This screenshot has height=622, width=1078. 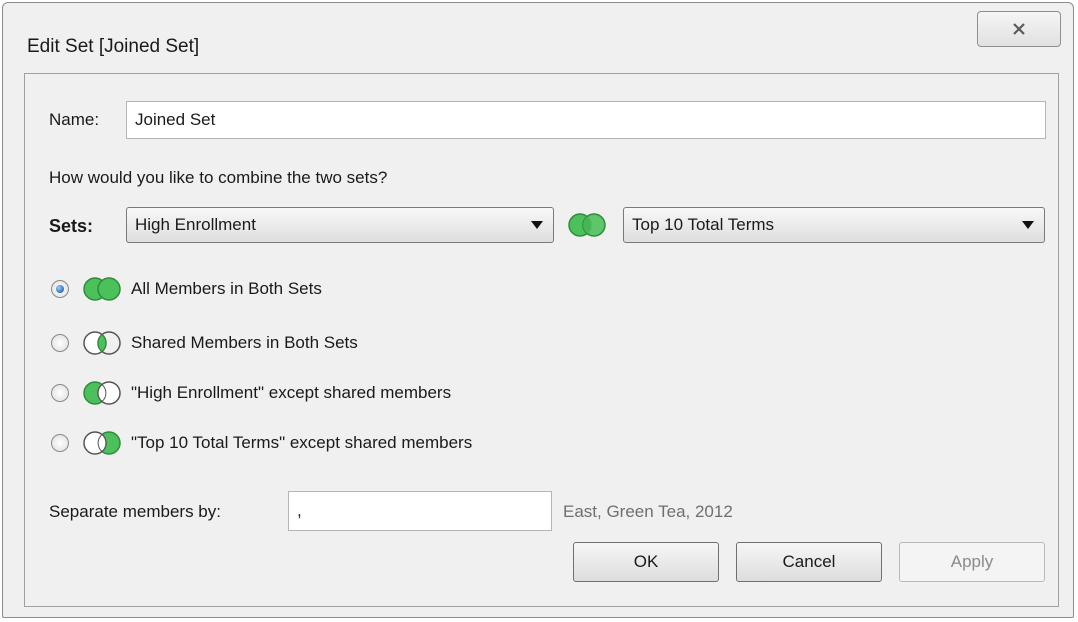 I want to click on venn-right-only-icon, so click(x=102, y=443).